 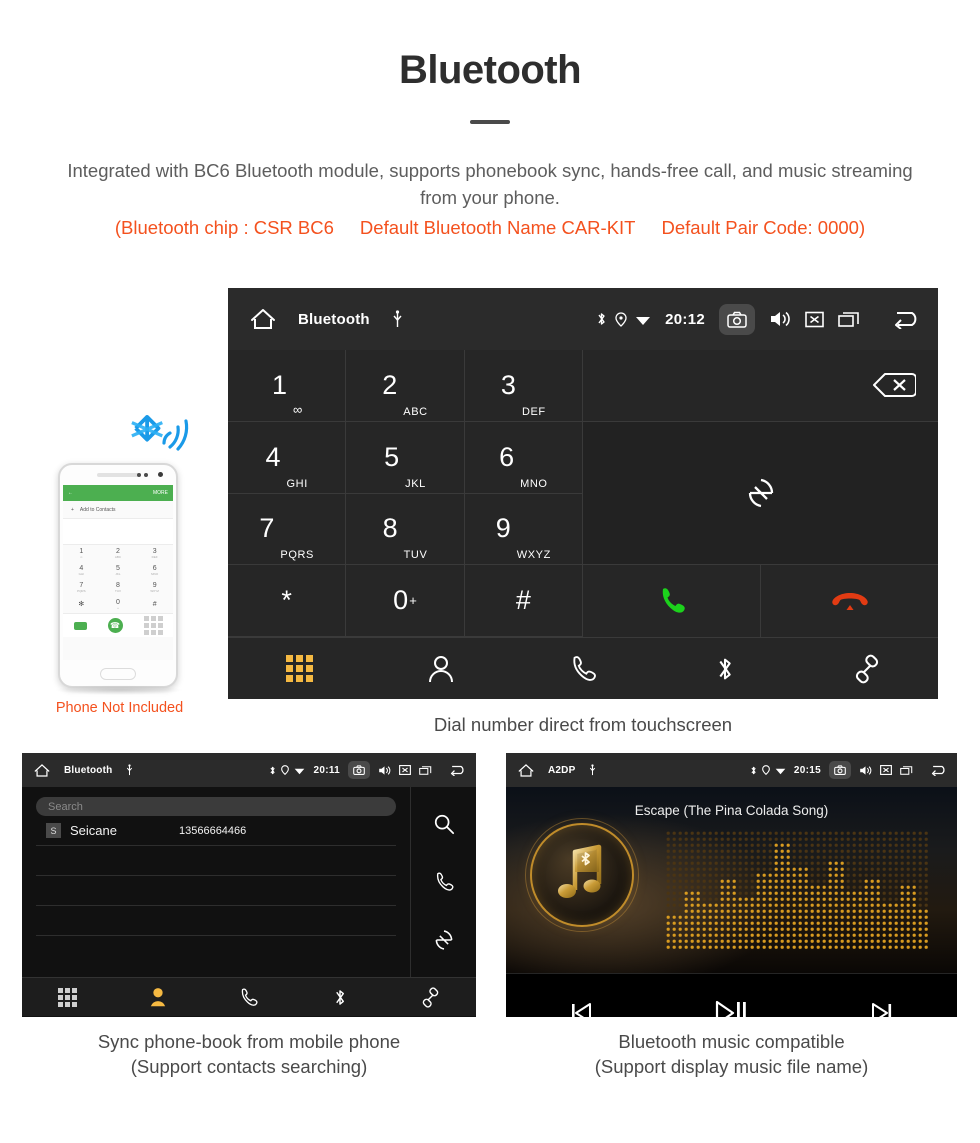 I want to click on phone-key-num: 3, so click(x=154, y=551).